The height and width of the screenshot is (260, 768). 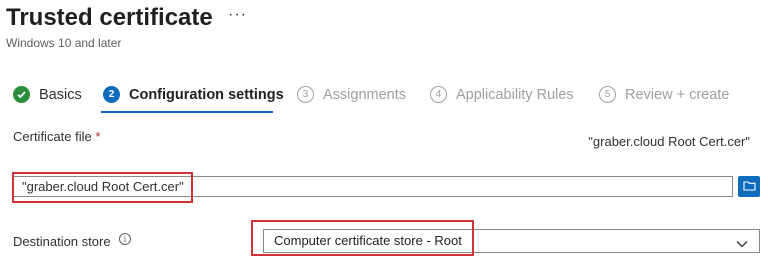 What do you see at coordinates (60, 94) in the screenshot?
I see `step-label: Basics` at bounding box center [60, 94].